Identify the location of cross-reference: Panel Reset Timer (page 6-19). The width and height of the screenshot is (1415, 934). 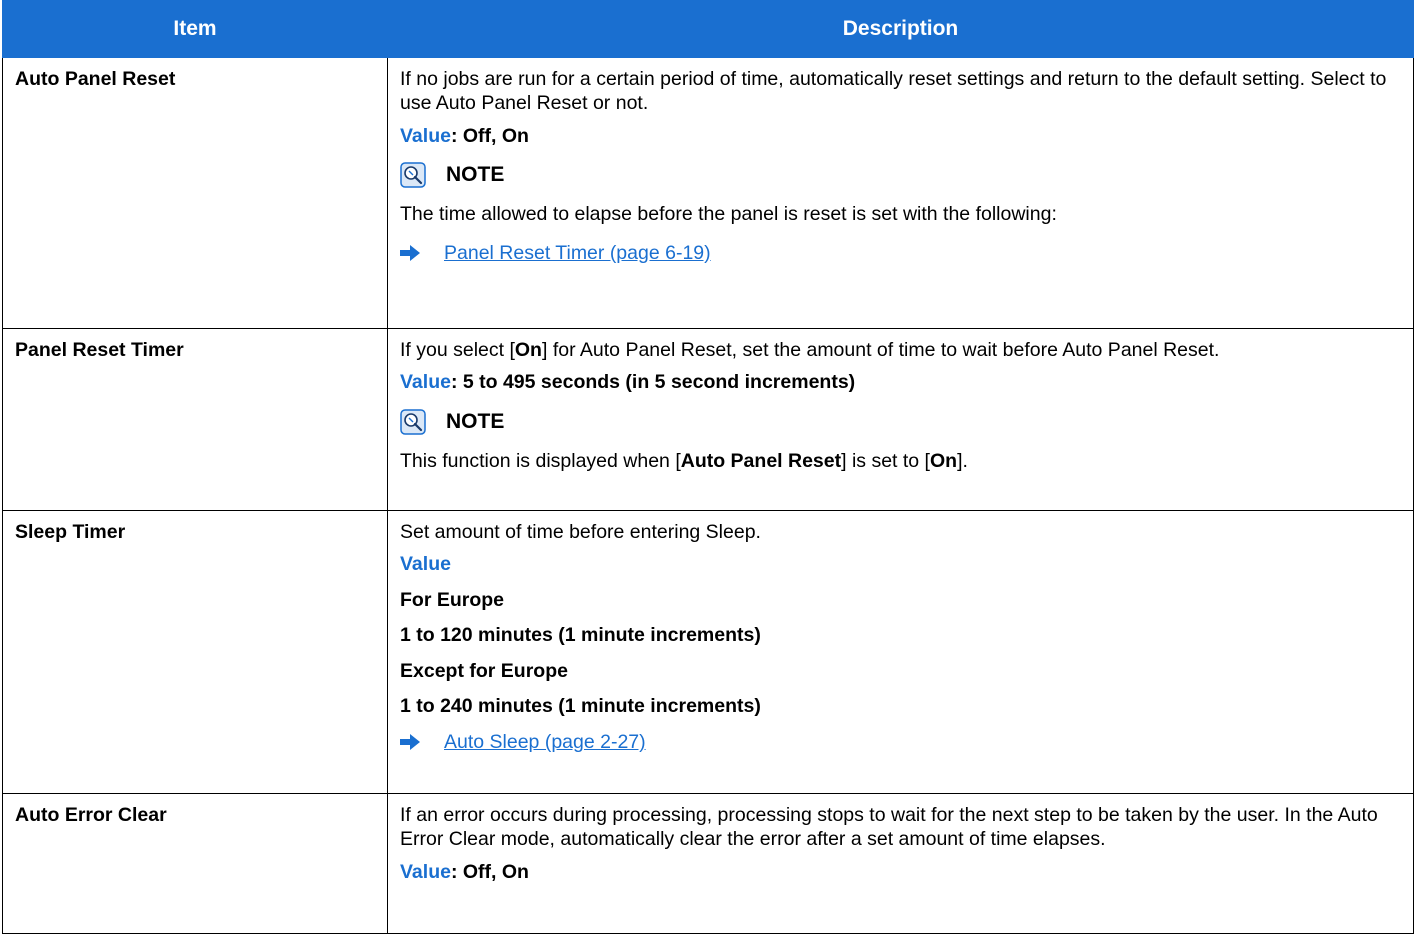
(900, 253).